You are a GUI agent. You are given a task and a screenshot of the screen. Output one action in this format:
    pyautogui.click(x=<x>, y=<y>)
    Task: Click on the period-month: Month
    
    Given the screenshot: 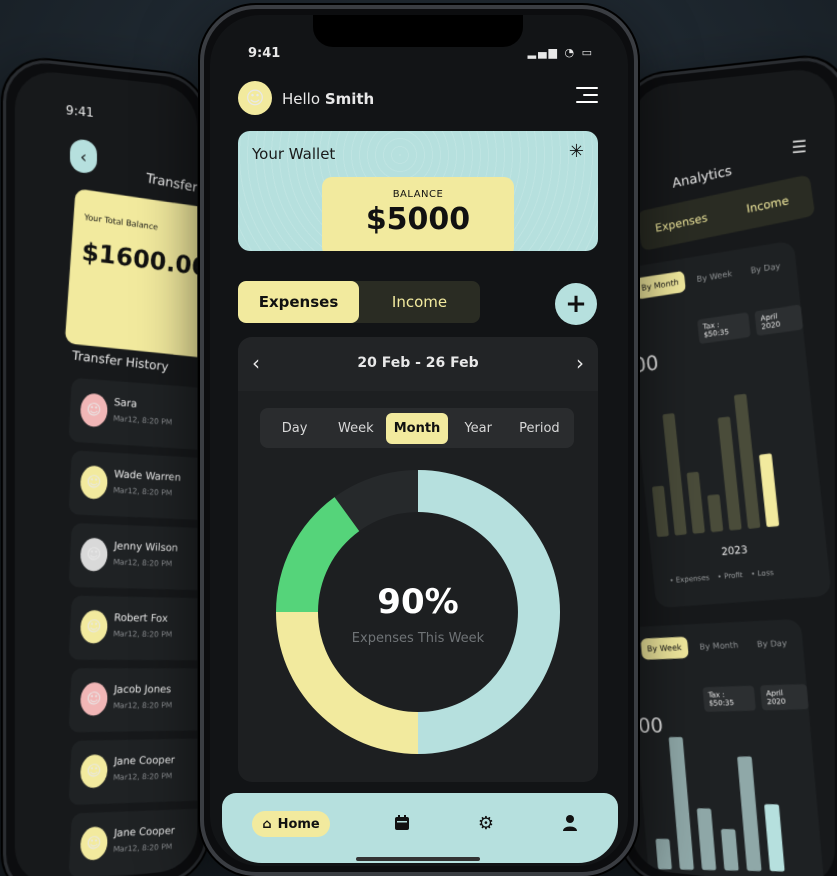 What is the action you would take?
    pyautogui.click(x=417, y=428)
    